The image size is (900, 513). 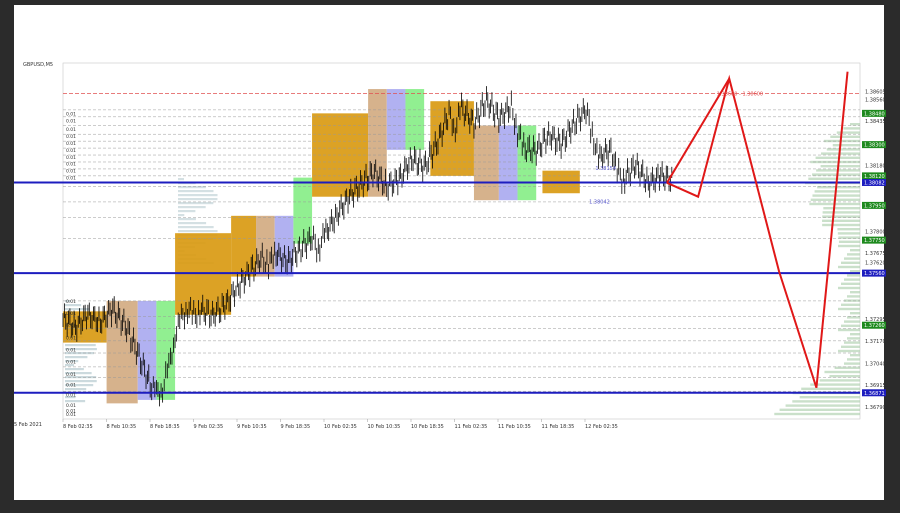 What do you see at coordinates (605, 169) in the screenshot?
I see `annotation-label: 1.38154` at bounding box center [605, 169].